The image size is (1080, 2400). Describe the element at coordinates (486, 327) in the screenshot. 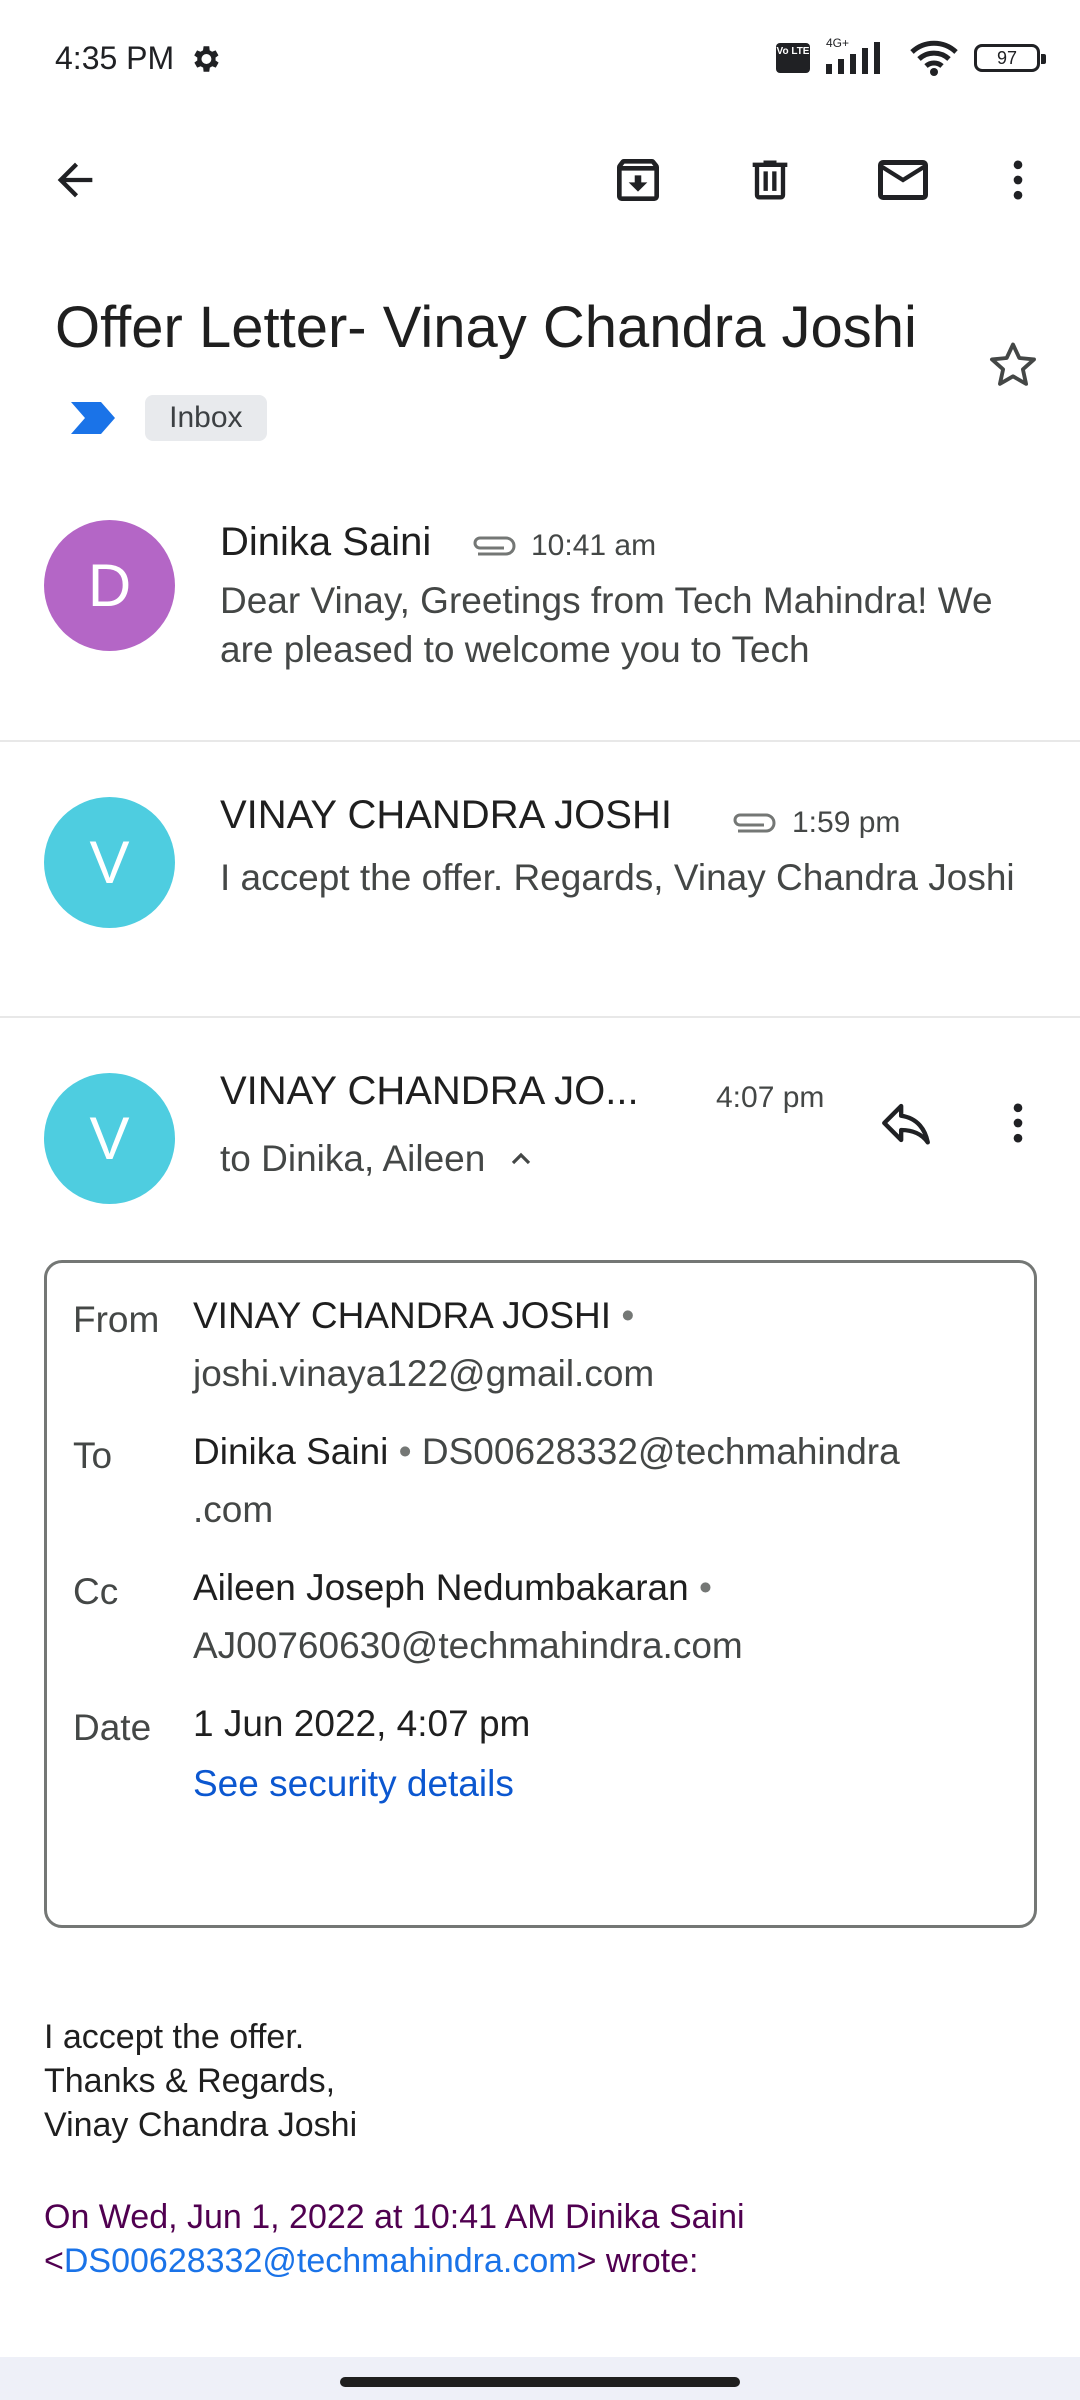

I see `subject-title: Offer Letter- Vinay Chandra Joshi` at that location.